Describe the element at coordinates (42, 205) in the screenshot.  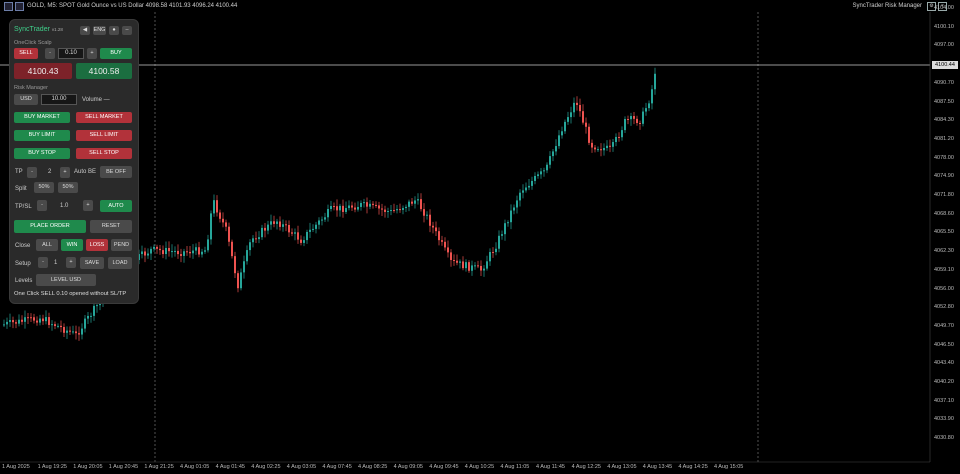
I see `tpsl-minus-button: -` at that location.